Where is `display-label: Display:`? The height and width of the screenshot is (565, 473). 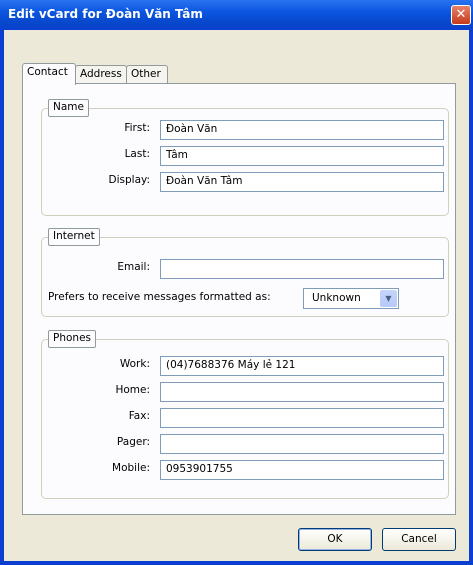 display-label: Display: is located at coordinates (129, 180).